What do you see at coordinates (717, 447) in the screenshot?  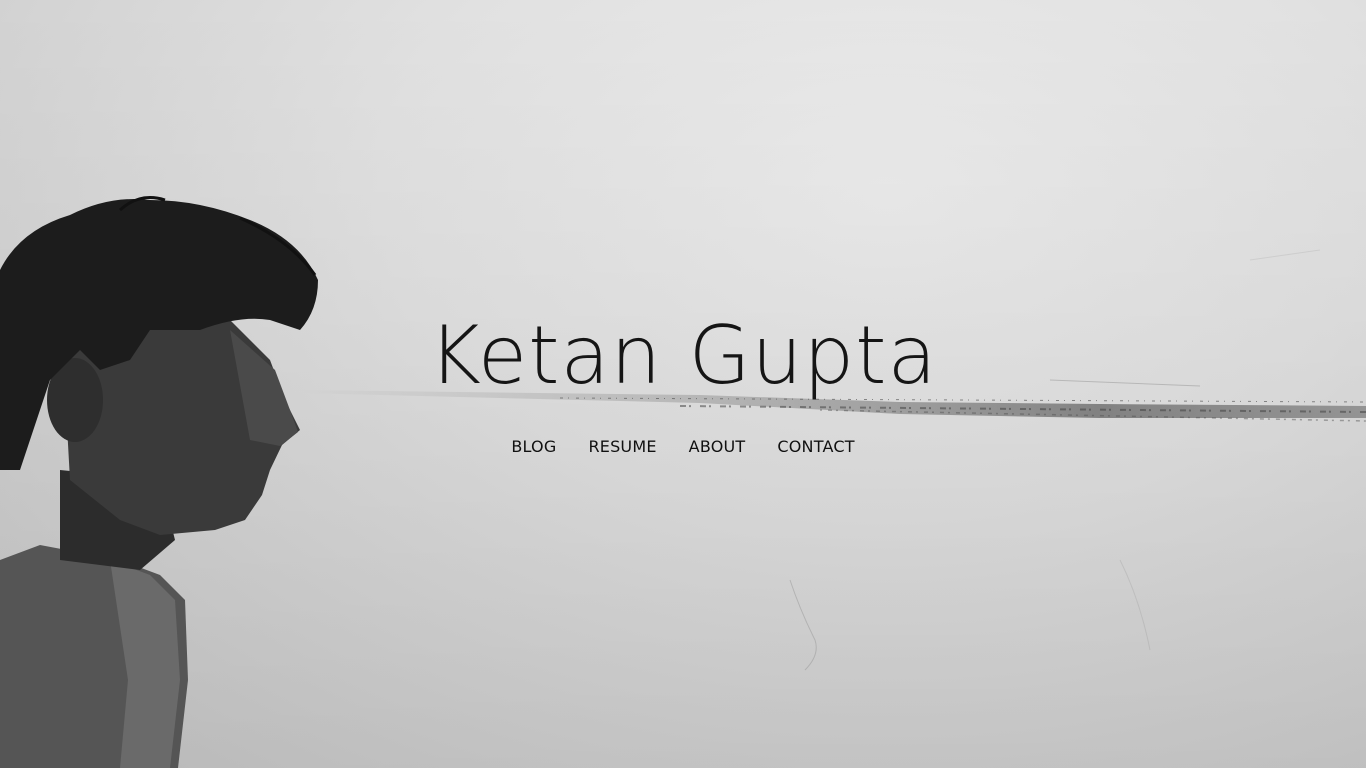 I see `nav-link-about: ABOUT` at bounding box center [717, 447].